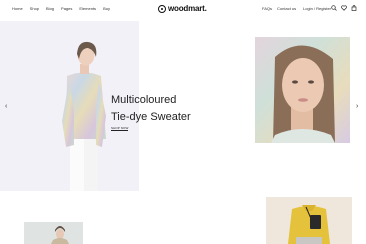 The width and height of the screenshot is (366, 244). What do you see at coordinates (120, 128) in the screenshot?
I see `shop-now-link: SHOP NOW` at bounding box center [120, 128].